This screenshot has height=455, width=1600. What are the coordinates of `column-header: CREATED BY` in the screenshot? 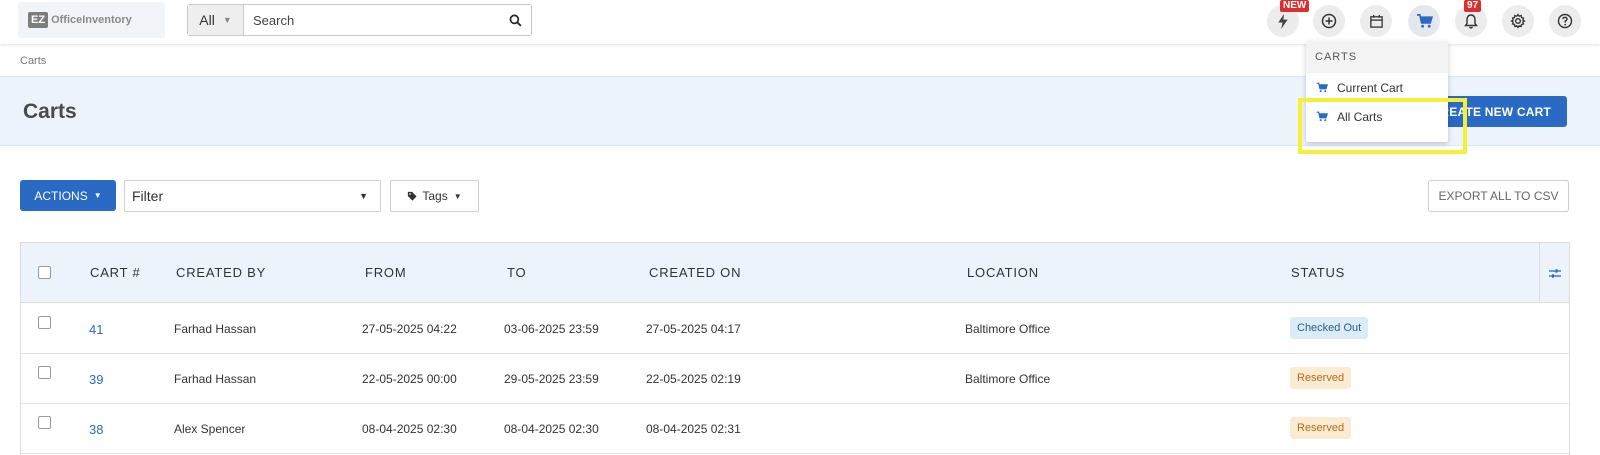 It's located at (221, 272).